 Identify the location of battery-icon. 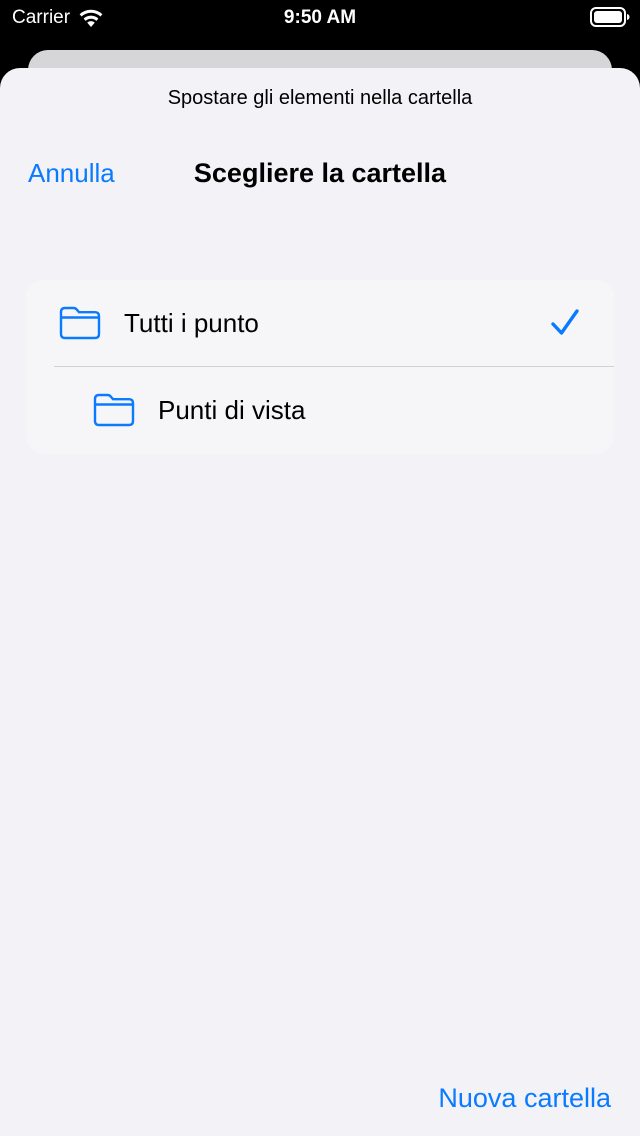
(610, 17).